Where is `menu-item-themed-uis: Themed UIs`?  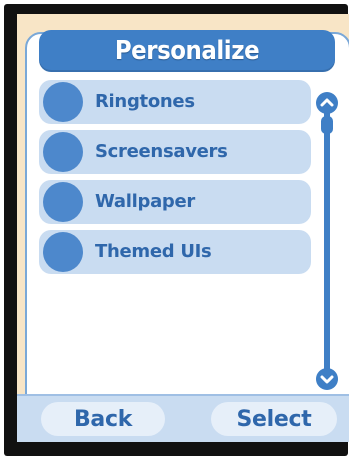
menu-item-themed-uis: Themed UIs is located at coordinates (175, 252).